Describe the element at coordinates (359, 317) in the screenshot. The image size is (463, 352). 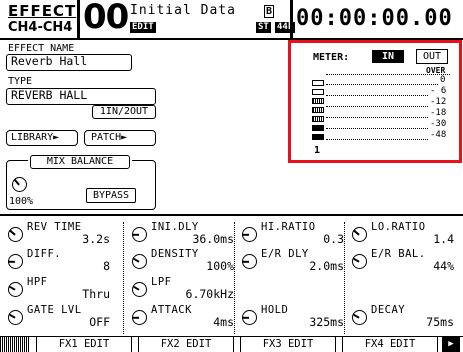
I see `param-knob-decay` at that location.